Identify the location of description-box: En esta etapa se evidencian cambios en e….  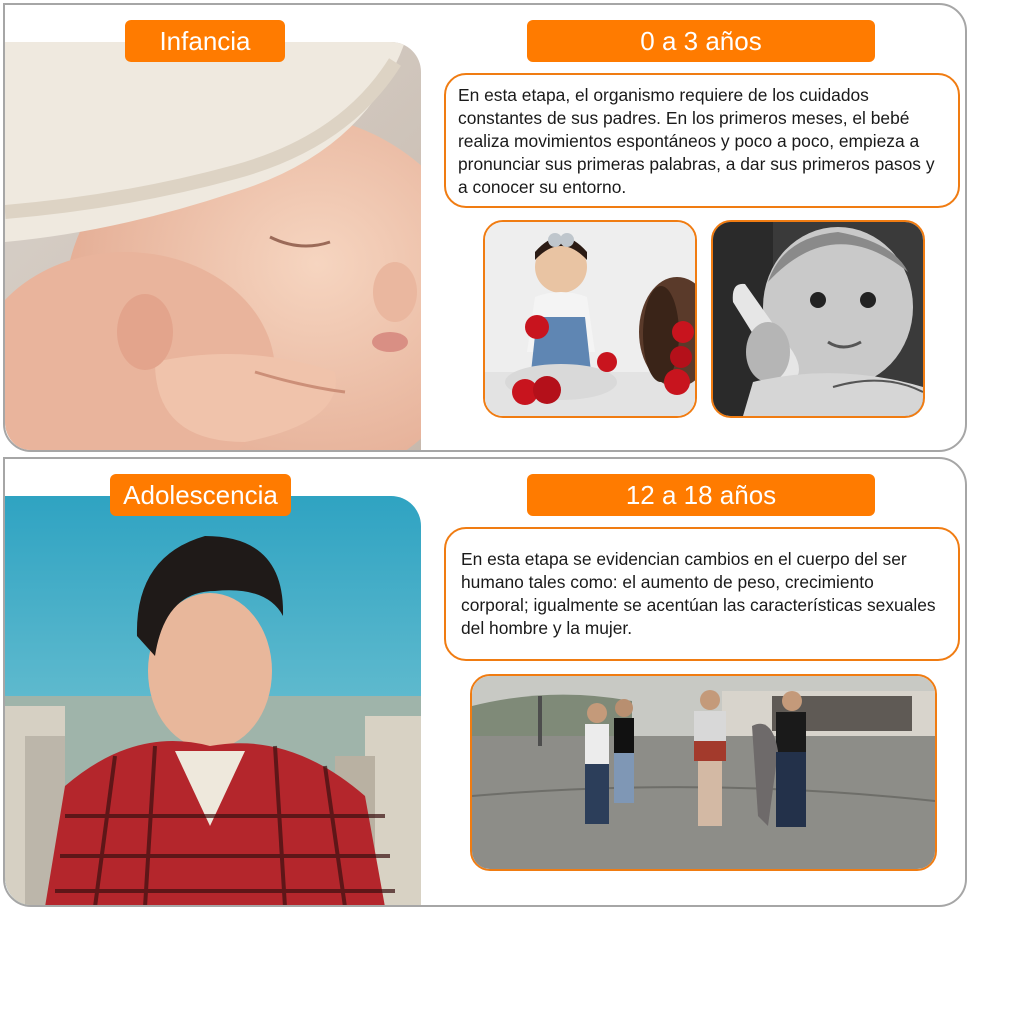
(702, 594).